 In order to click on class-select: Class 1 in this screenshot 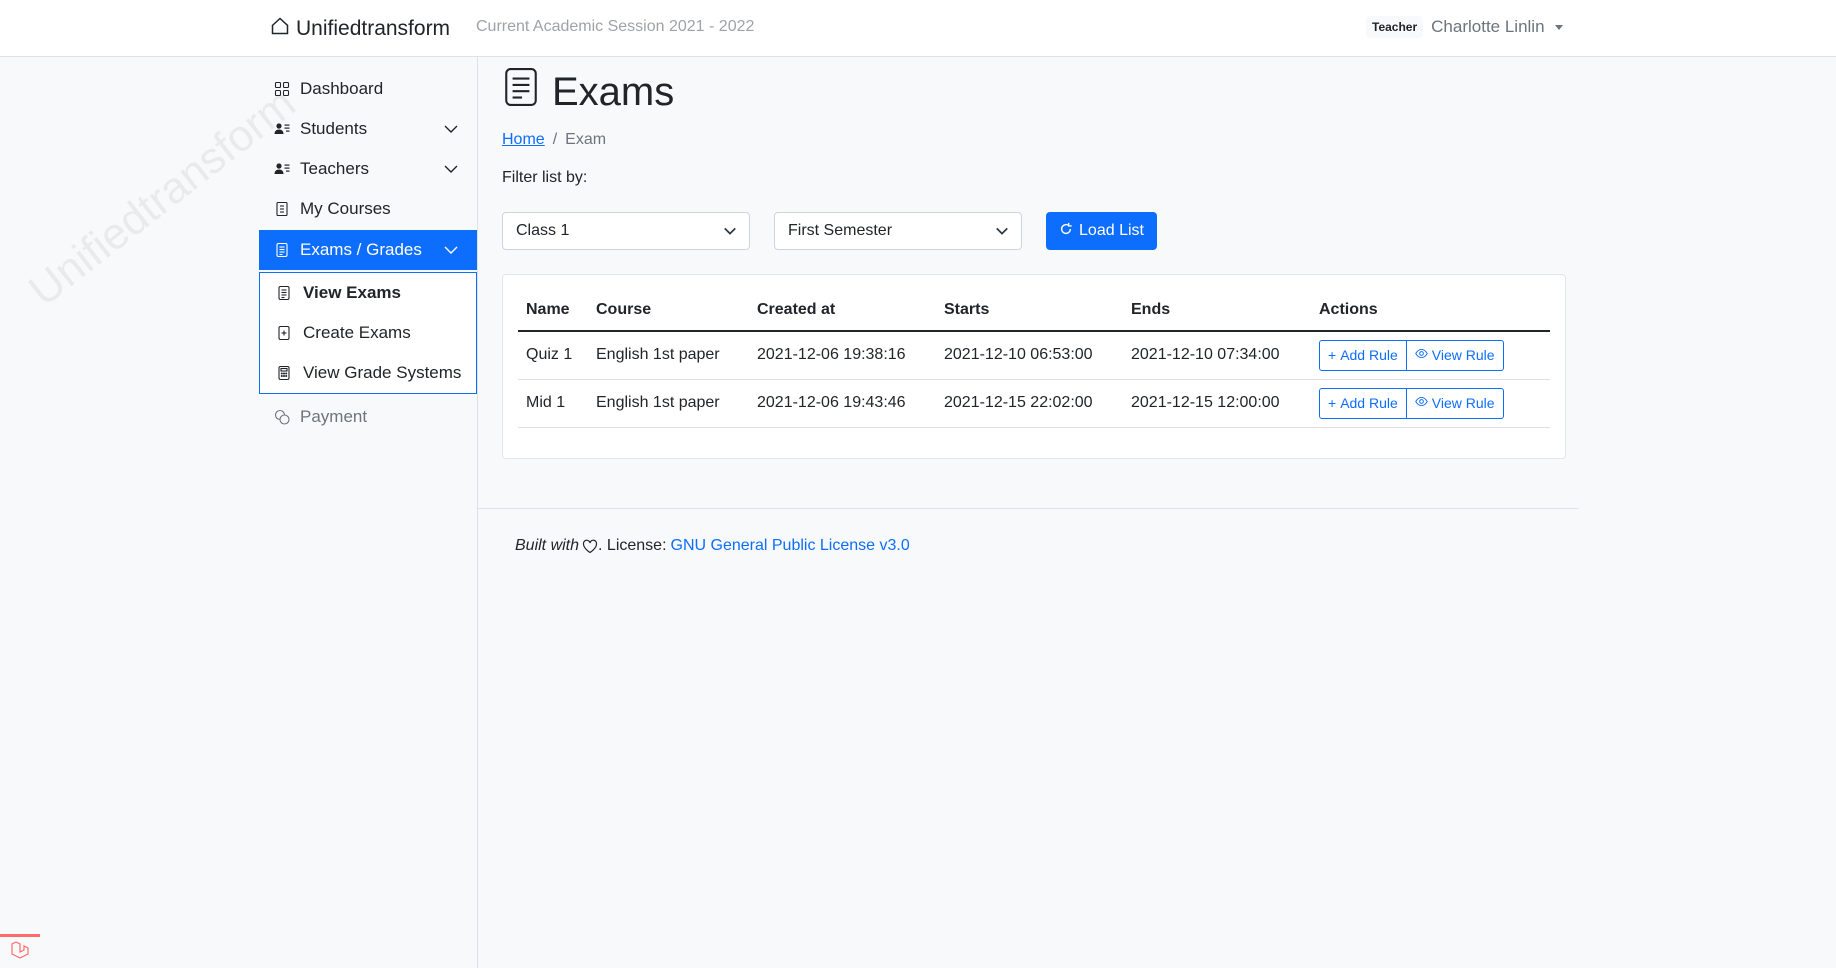, I will do `click(626, 231)`.